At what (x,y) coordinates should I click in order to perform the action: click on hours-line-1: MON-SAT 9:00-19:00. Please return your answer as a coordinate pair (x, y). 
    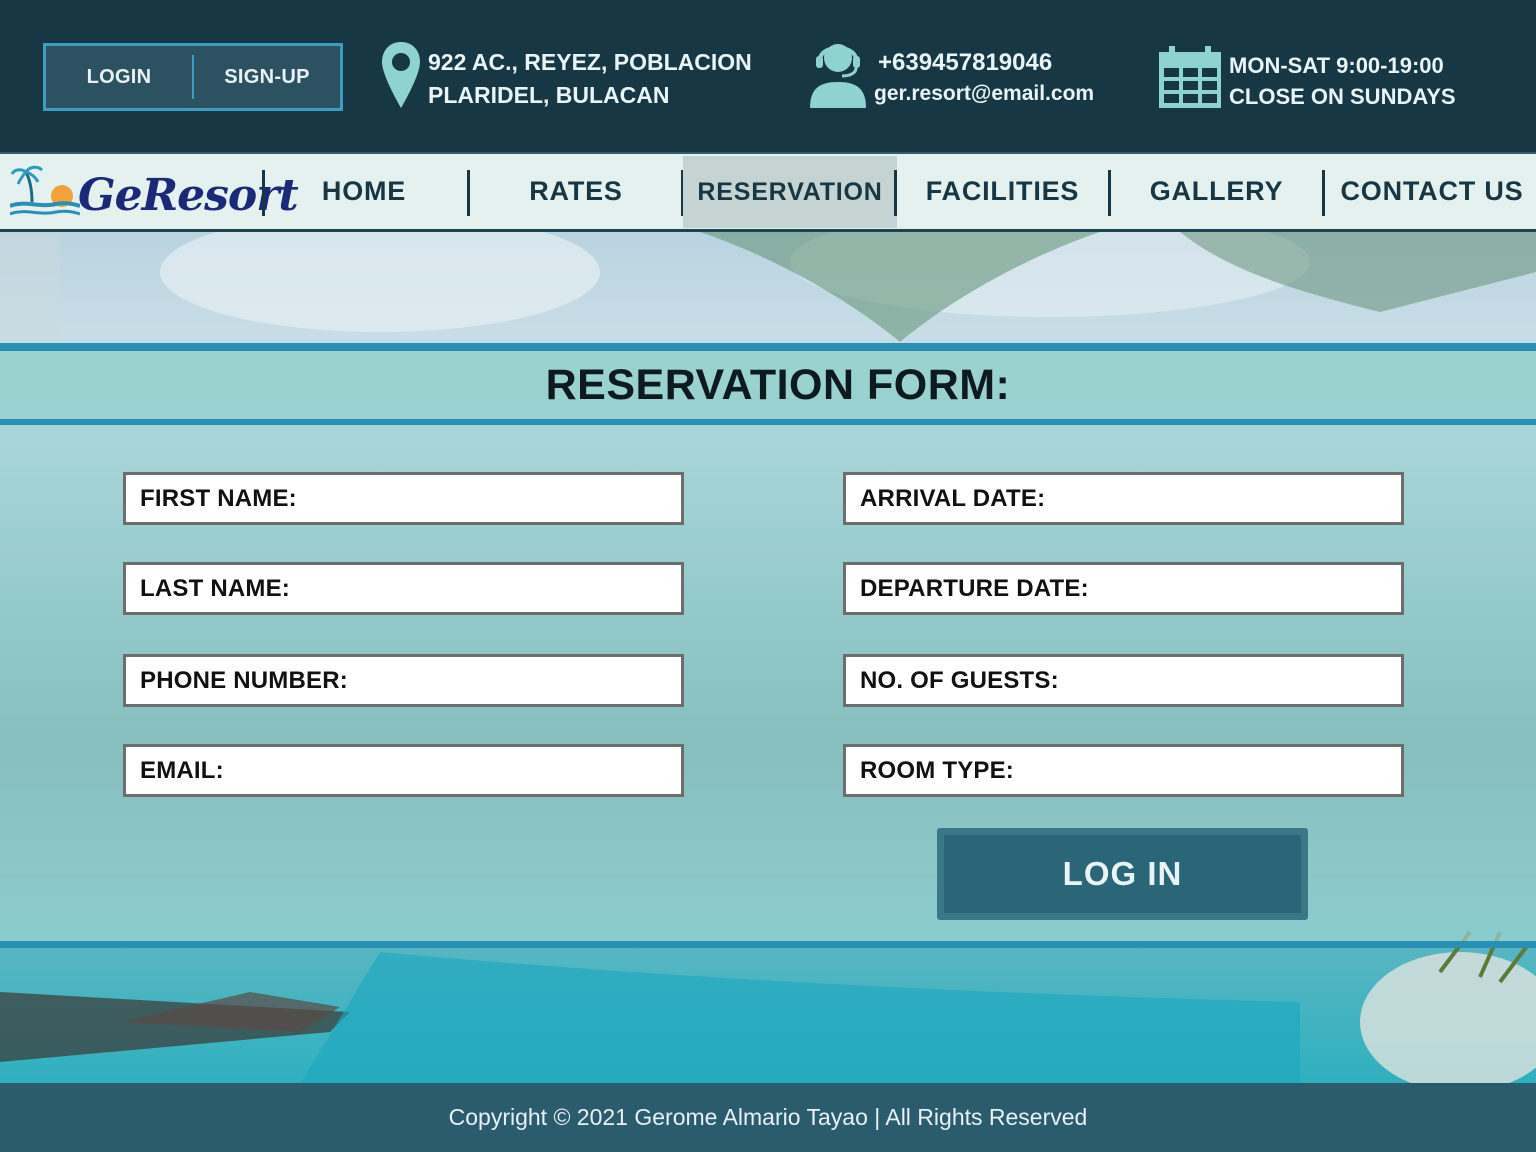
    Looking at the image, I should click on (1336, 65).